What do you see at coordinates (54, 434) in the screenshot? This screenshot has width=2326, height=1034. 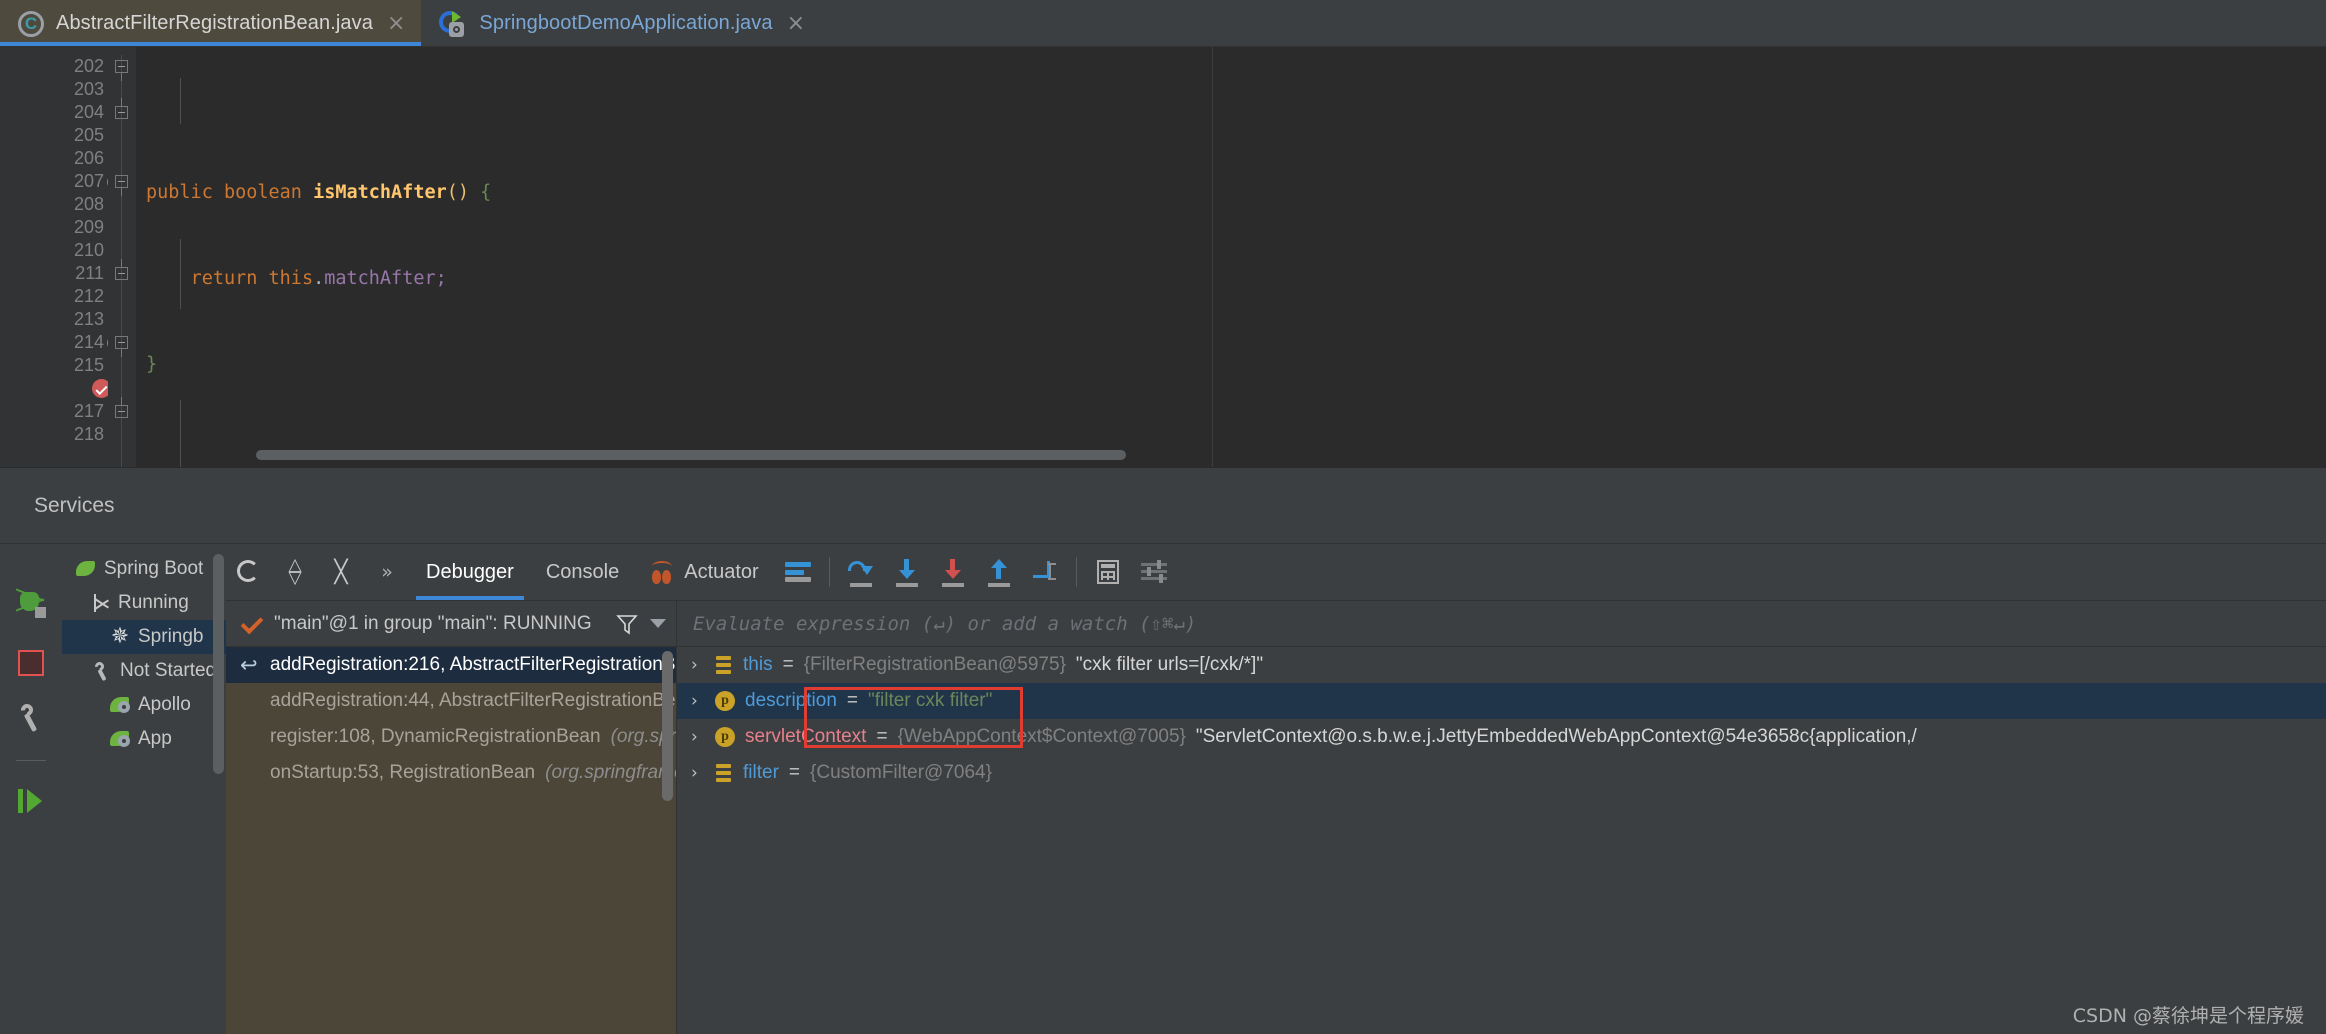 I see `gutter-line: 218` at bounding box center [54, 434].